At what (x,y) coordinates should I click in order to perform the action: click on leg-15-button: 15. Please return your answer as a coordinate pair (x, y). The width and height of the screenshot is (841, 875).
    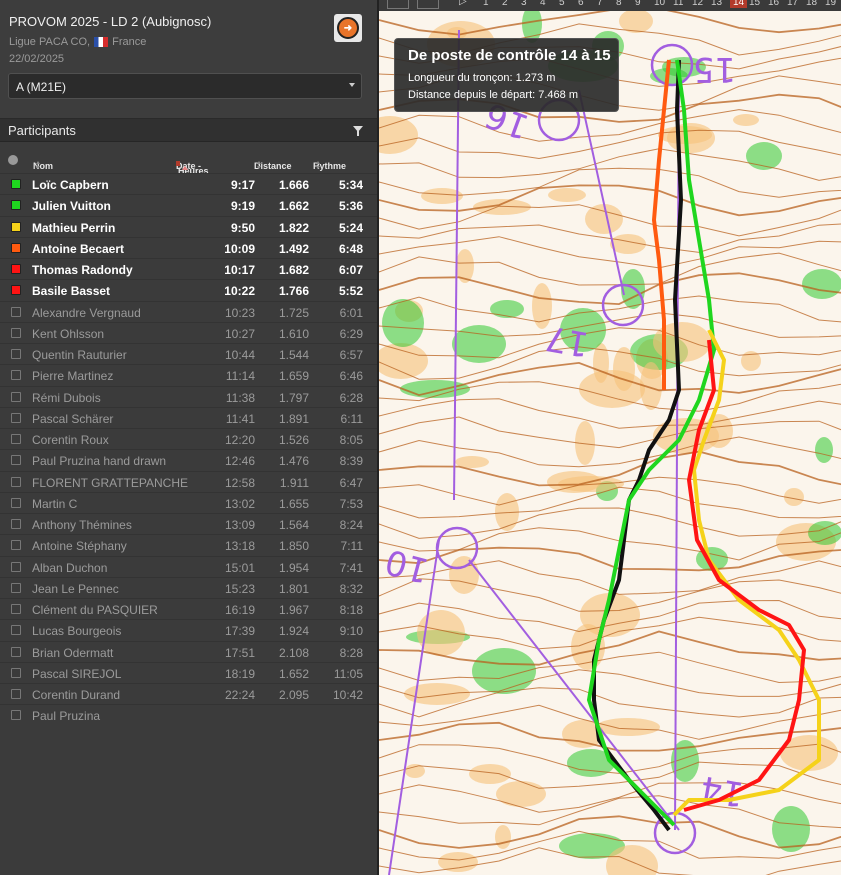
    Looking at the image, I should click on (754, 4).